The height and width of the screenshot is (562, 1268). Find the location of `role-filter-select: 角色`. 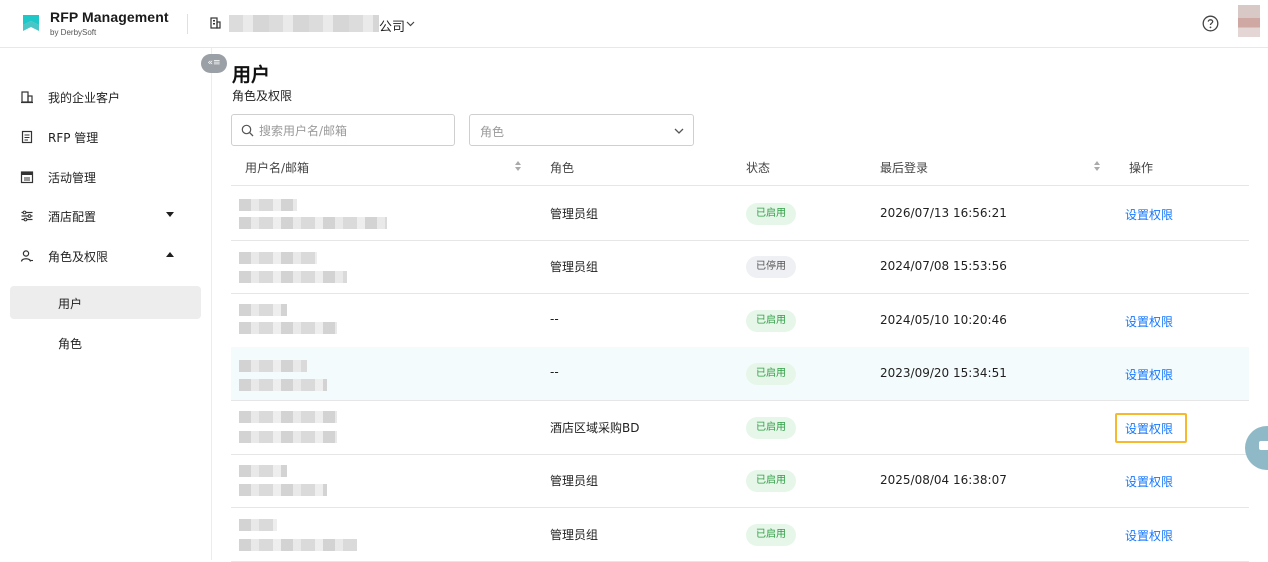

role-filter-select: 角色 is located at coordinates (581, 130).